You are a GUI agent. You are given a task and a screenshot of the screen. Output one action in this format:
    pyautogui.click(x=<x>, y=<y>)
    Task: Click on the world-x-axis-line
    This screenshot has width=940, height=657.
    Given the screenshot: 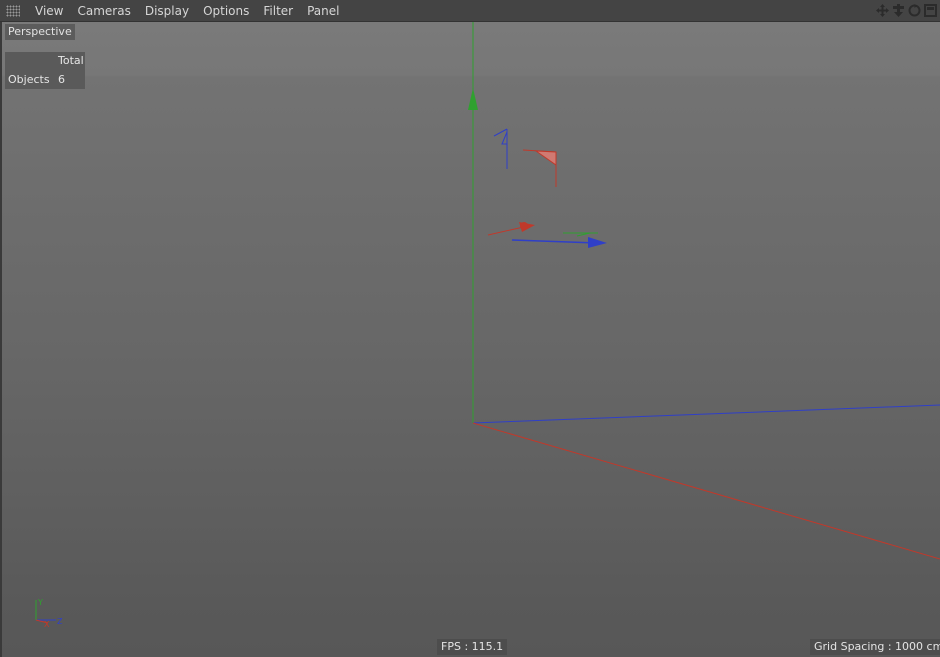 What is the action you would take?
    pyautogui.click(x=706, y=491)
    